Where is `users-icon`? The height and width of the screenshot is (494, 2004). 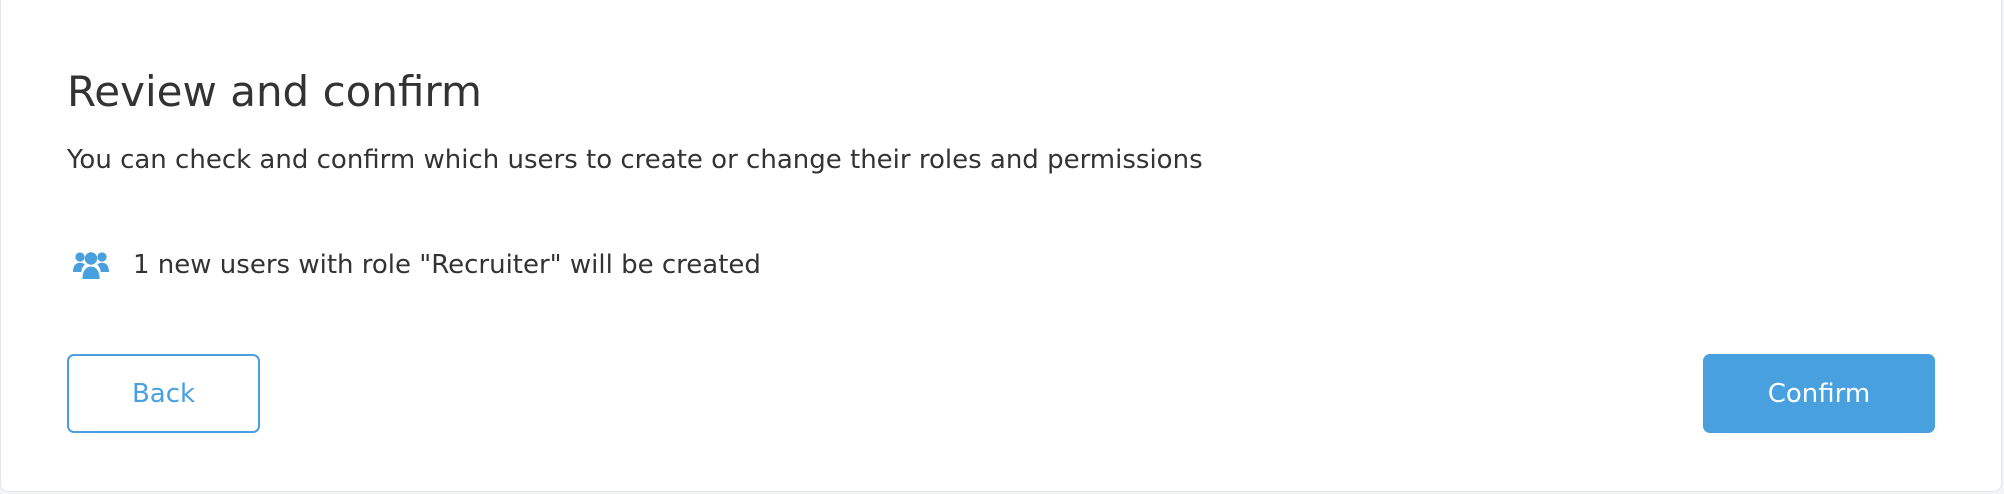
users-icon is located at coordinates (91, 265).